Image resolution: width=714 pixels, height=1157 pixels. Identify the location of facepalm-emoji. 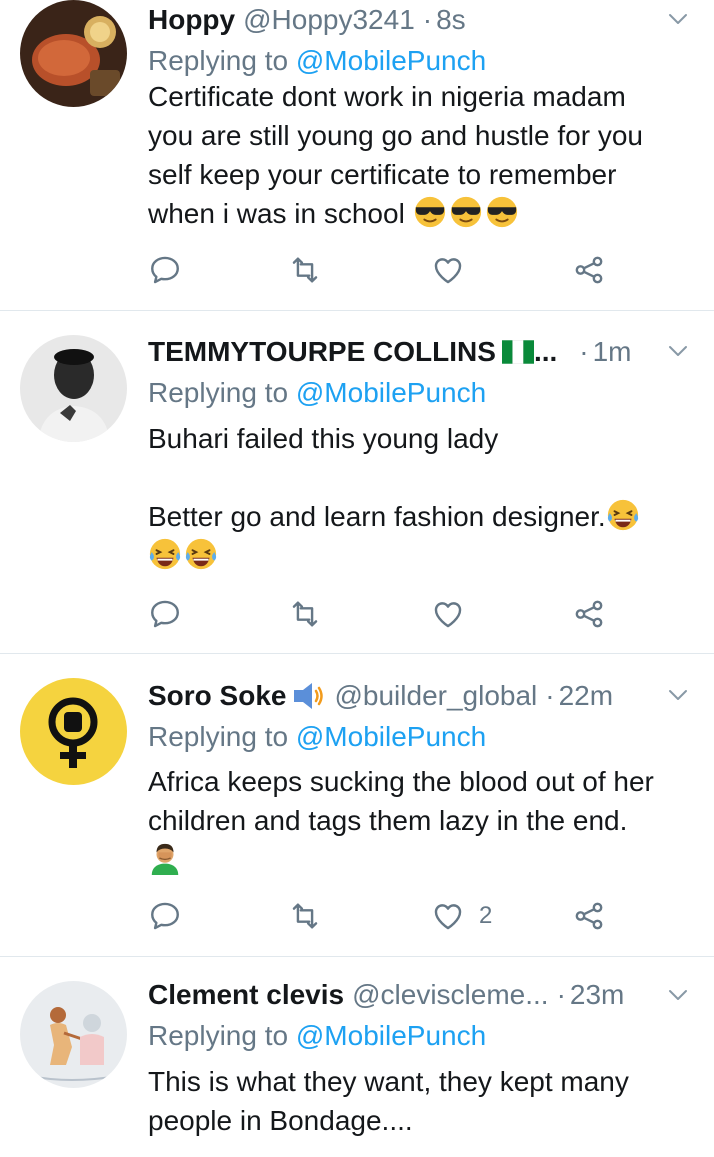
(165, 858).